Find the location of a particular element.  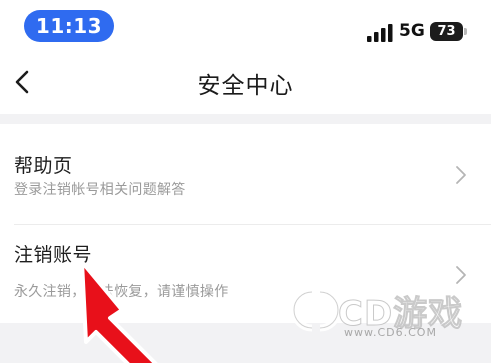

list-item-subtitle: 永久注销，无法恢复，请谨慎操作 is located at coordinates (121, 292).